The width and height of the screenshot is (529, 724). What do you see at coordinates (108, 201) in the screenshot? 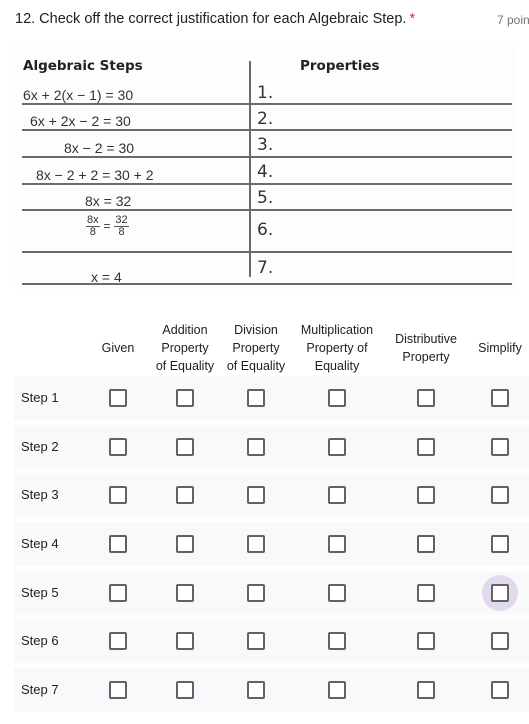
I see `step-equation-5: 8x = 32` at bounding box center [108, 201].